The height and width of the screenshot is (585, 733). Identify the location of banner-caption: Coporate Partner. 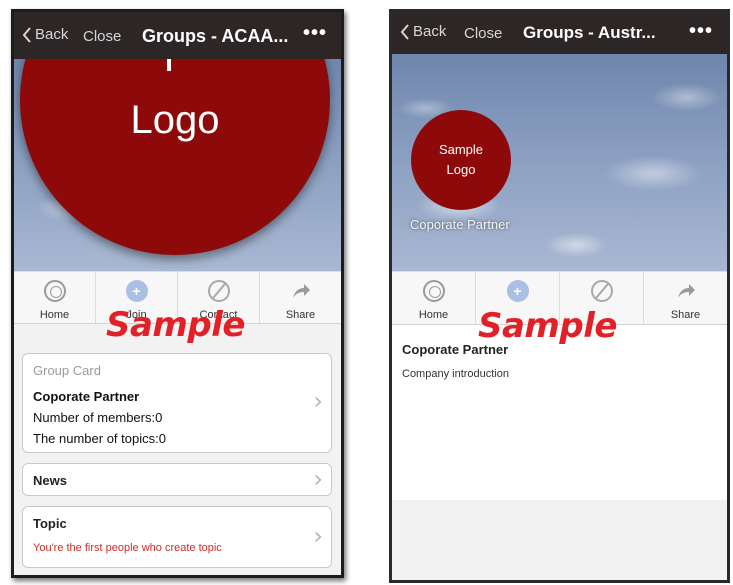
(460, 224).